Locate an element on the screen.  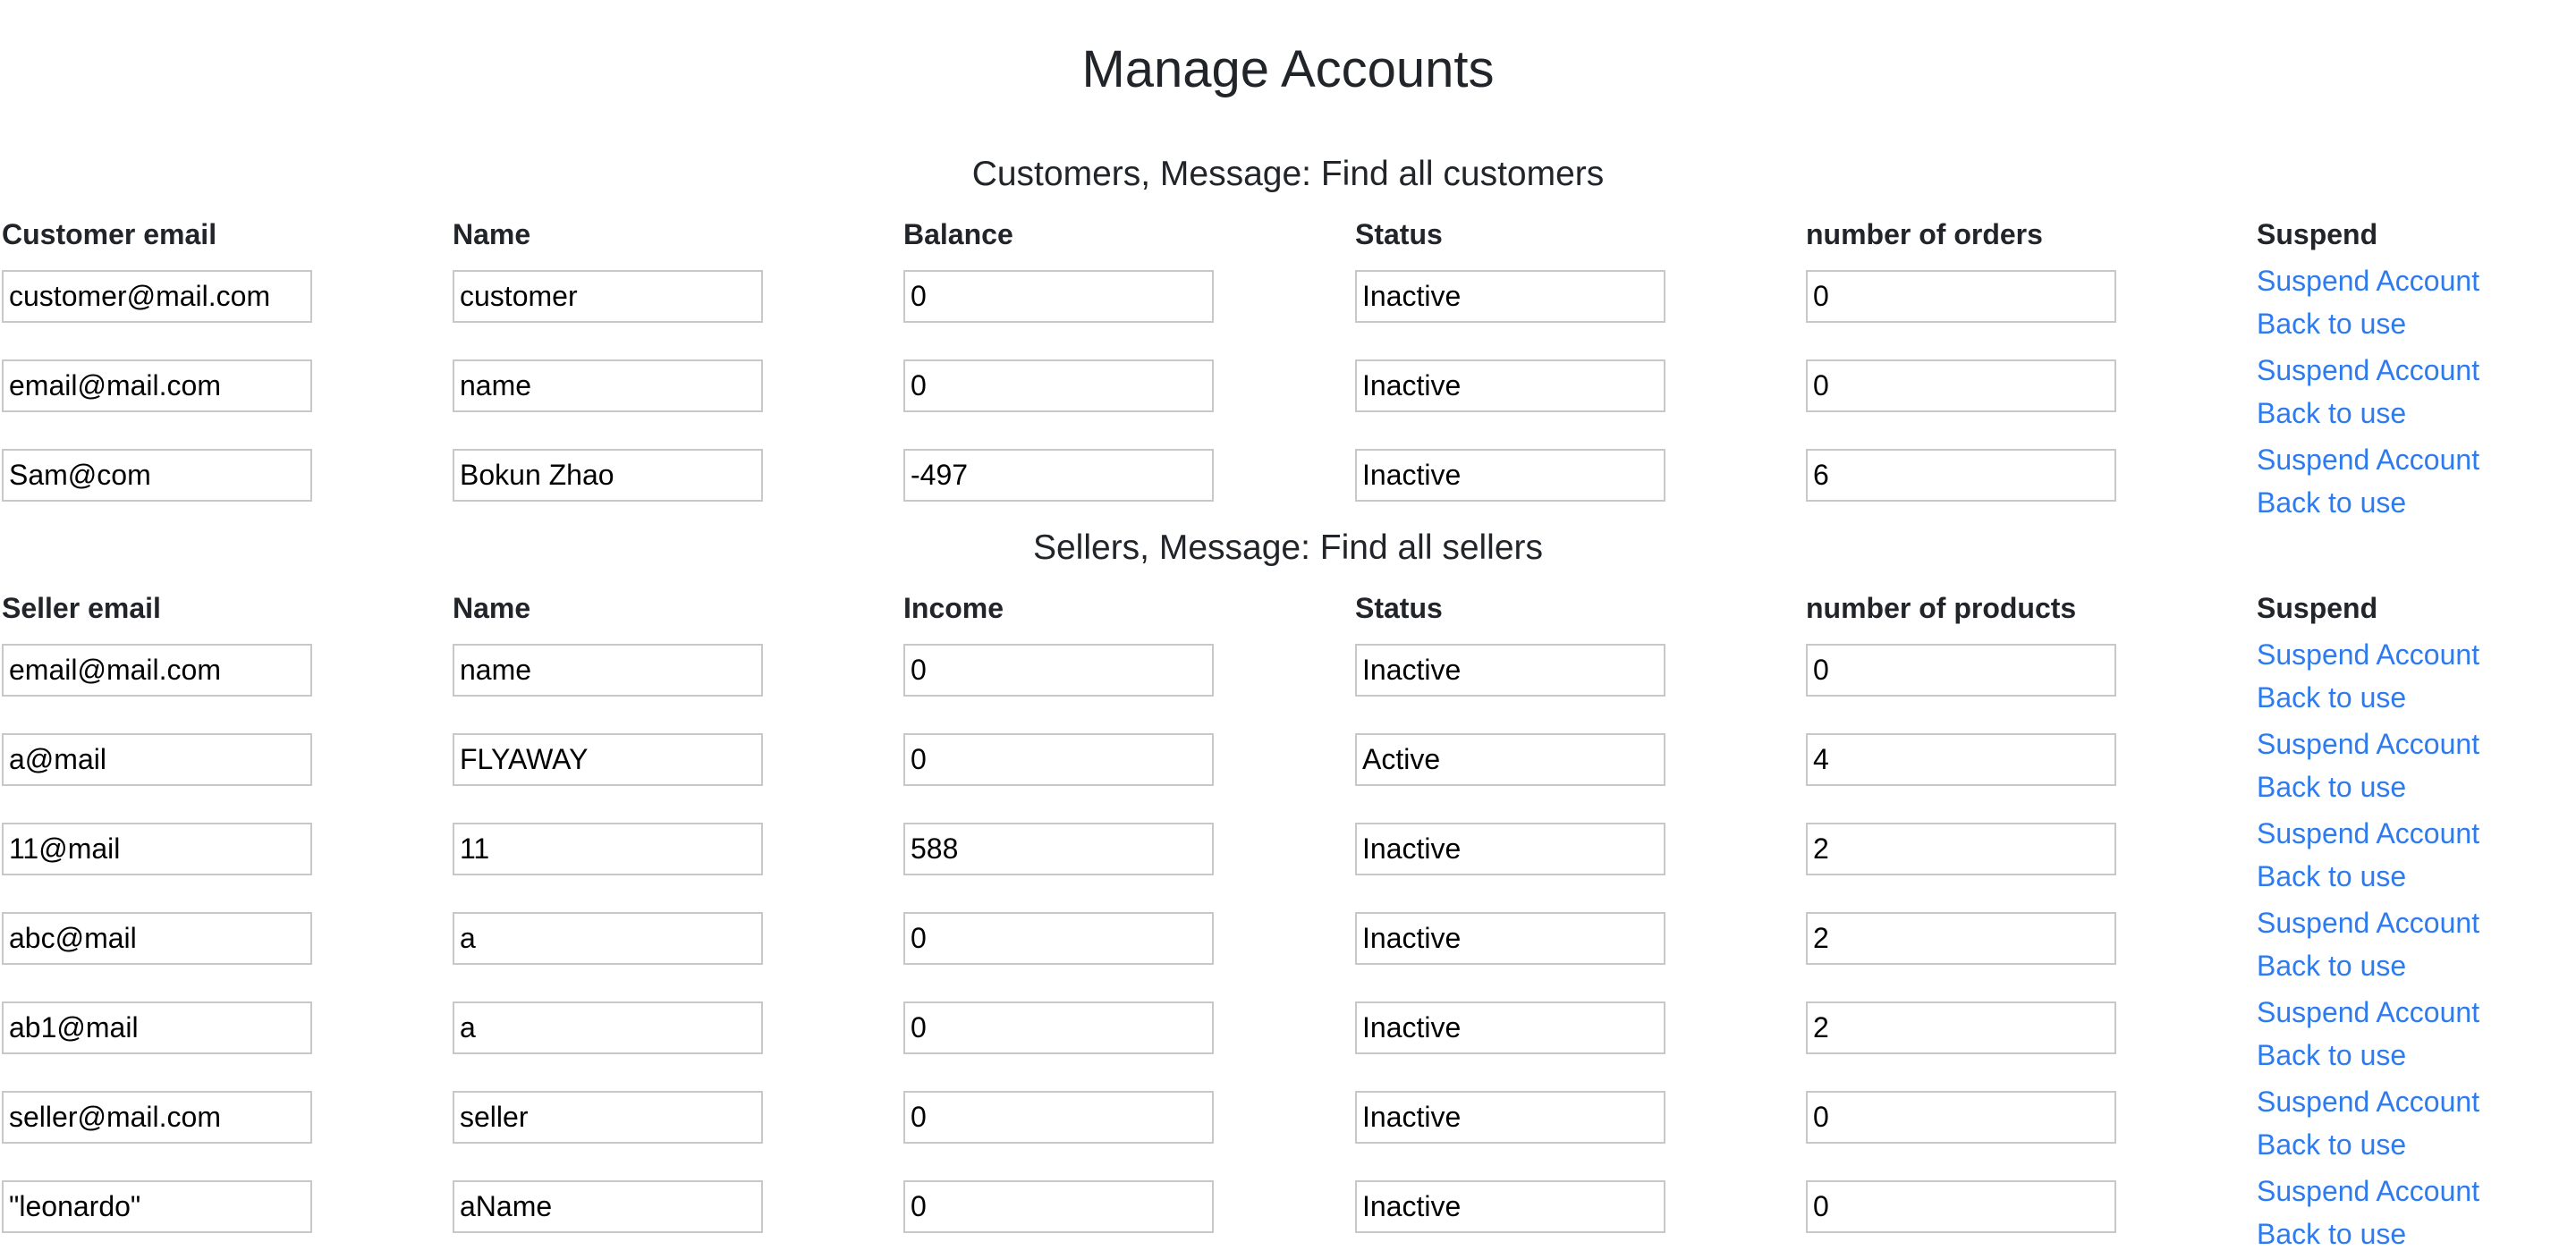
col-header-seller-email: Seller email is located at coordinates (81, 608).